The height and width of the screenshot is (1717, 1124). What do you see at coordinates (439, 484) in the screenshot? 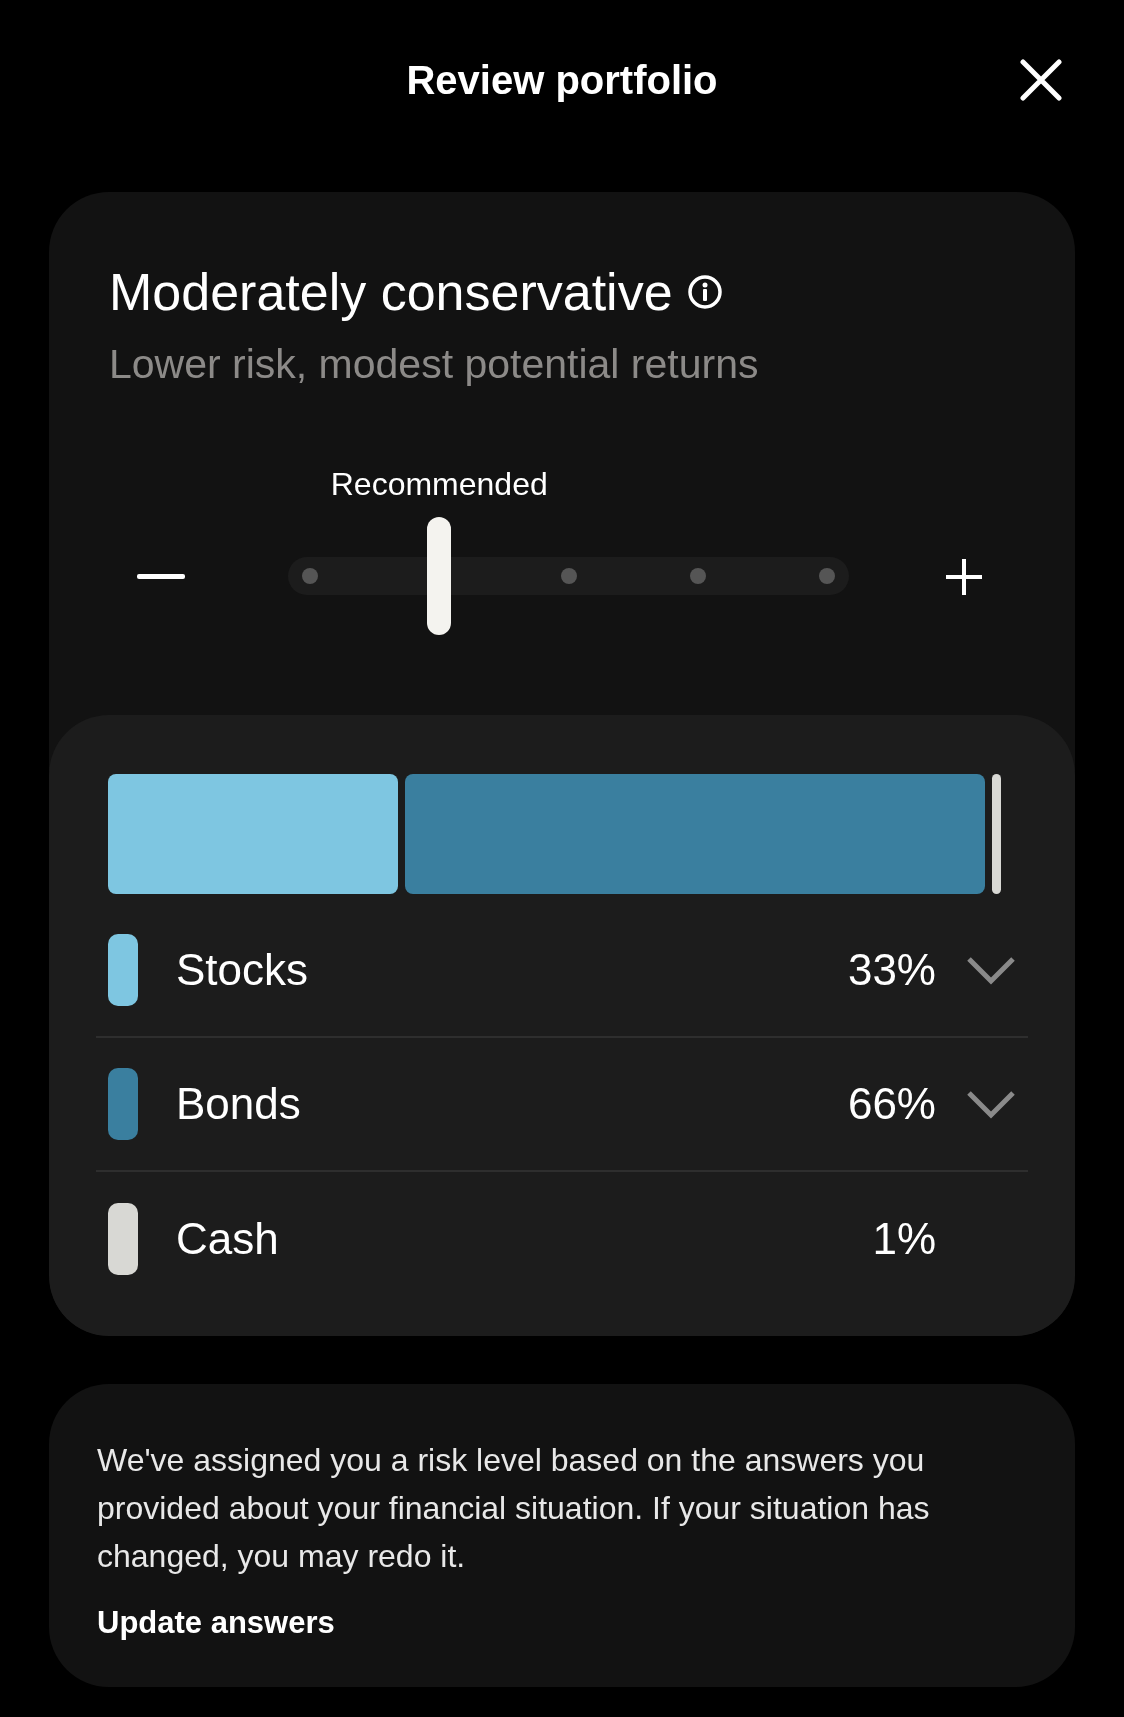
I see `recommended-label: Recommended` at bounding box center [439, 484].